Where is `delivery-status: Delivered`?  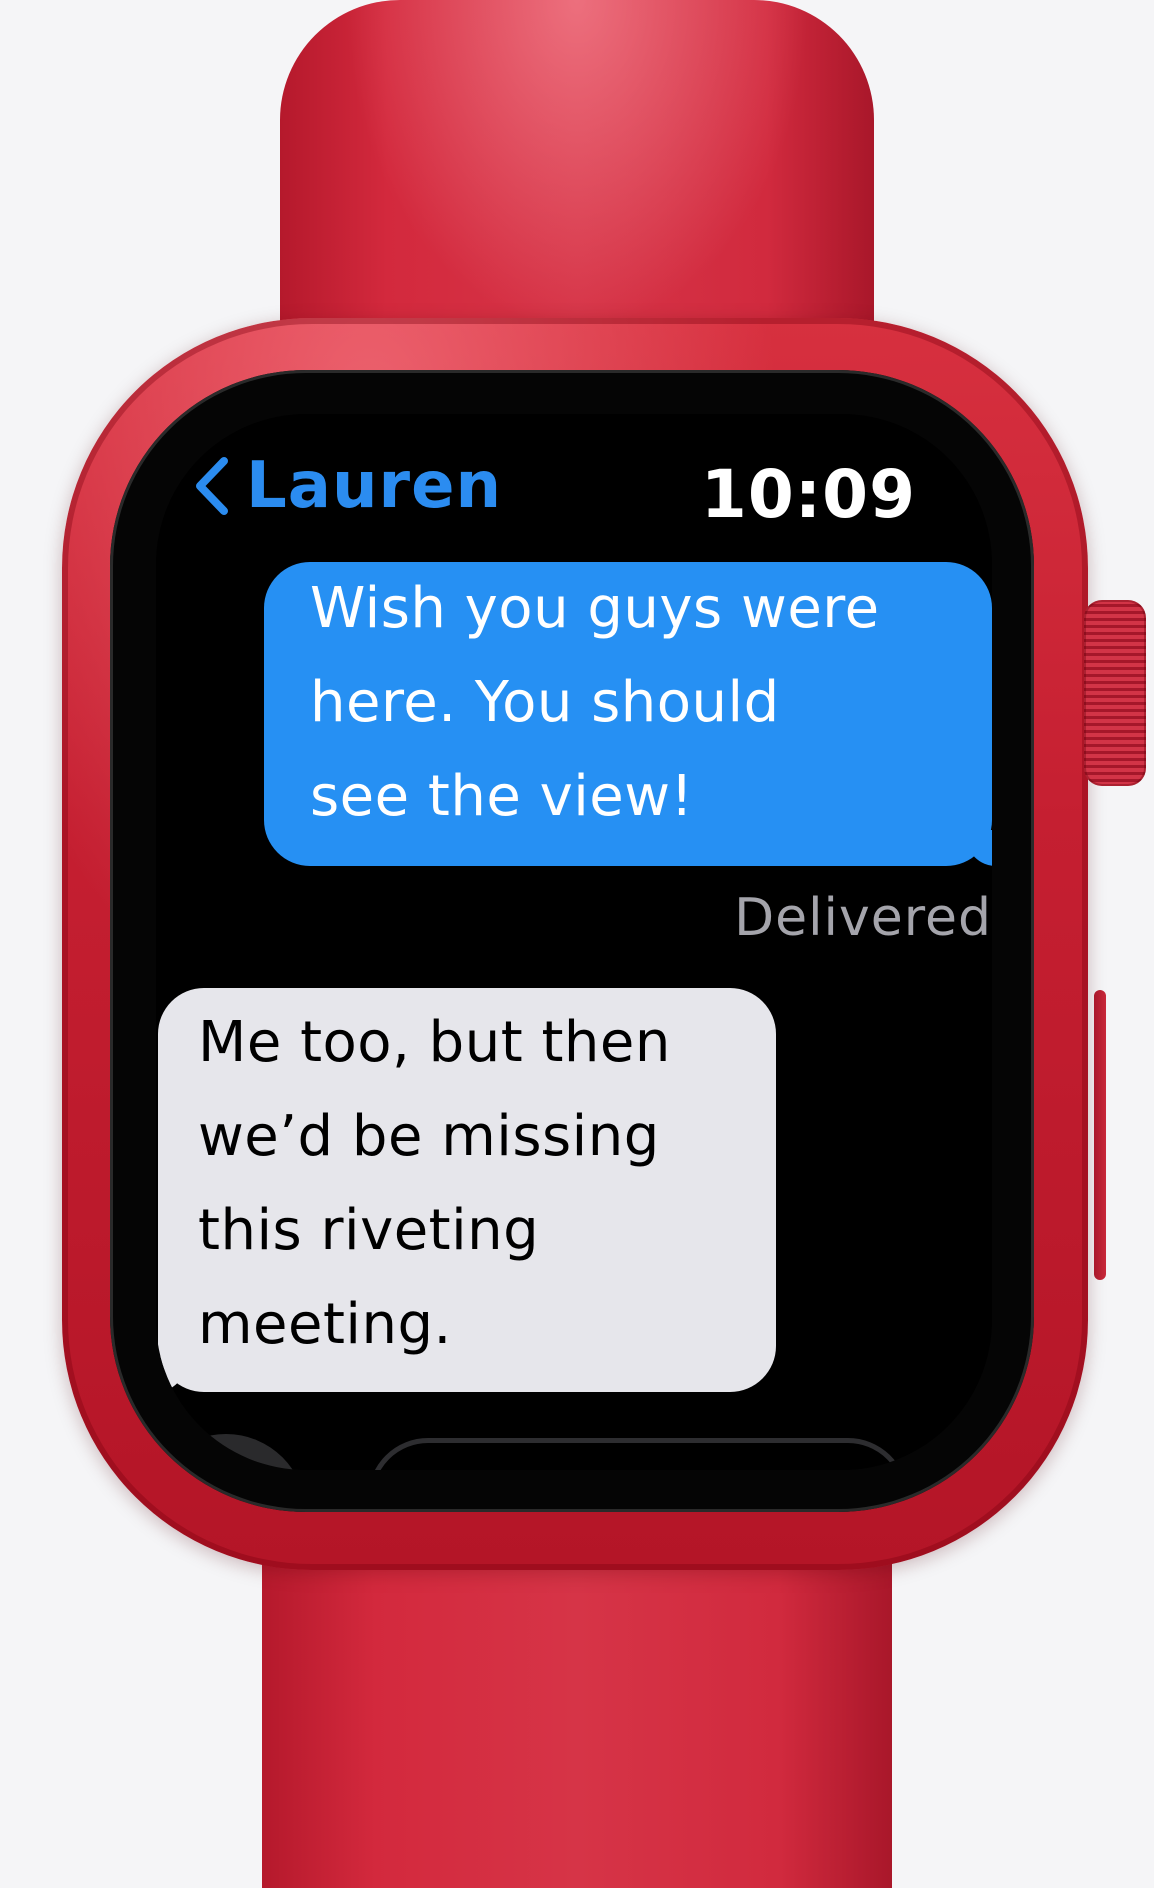
delivery-status: Delivered is located at coordinates (863, 918).